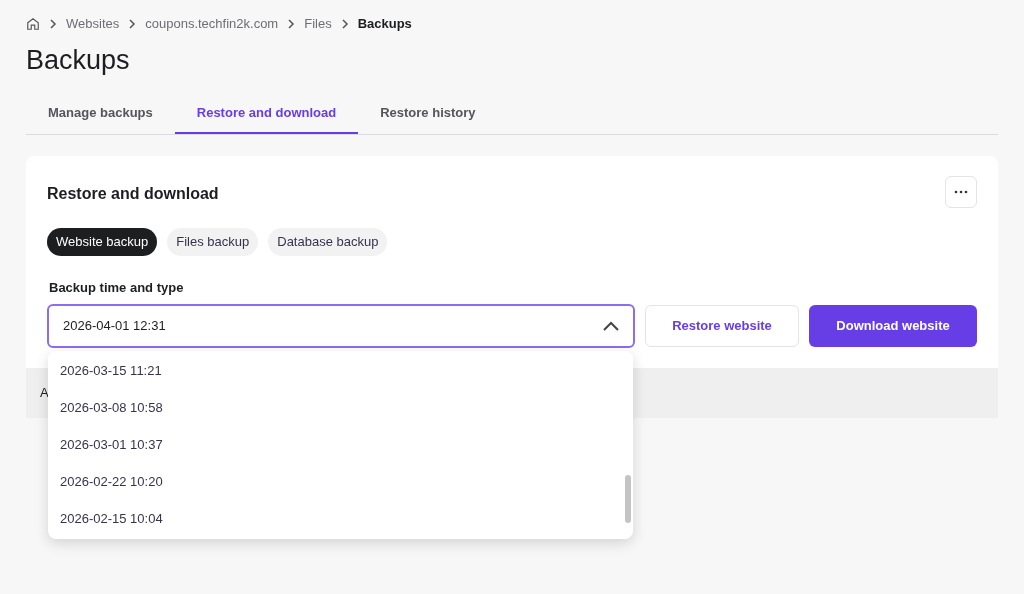 Image resolution: width=1024 pixels, height=594 pixels. Describe the element at coordinates (133, 194) in the screenshot. I see `card-title: Restore and download` at that location.